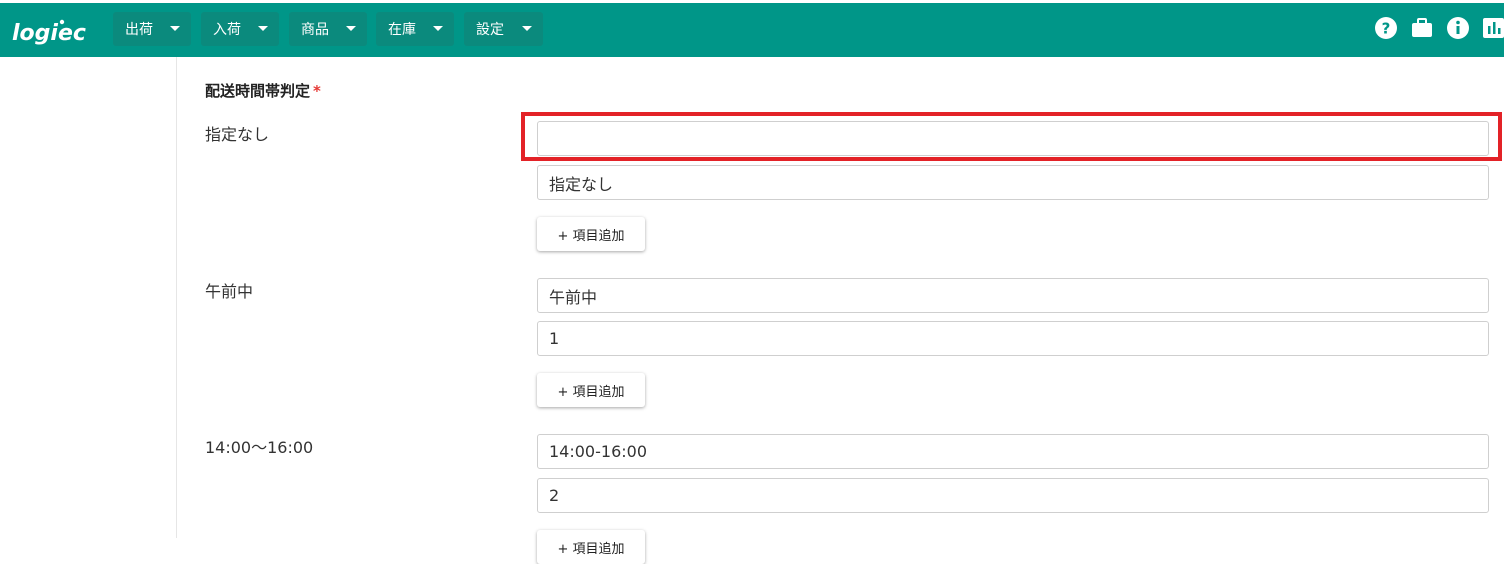 This screenshot has height=564, width=1504. Describe the element at coordinates (1458, 28) in the screenshot. I see `info-icon` at that location.